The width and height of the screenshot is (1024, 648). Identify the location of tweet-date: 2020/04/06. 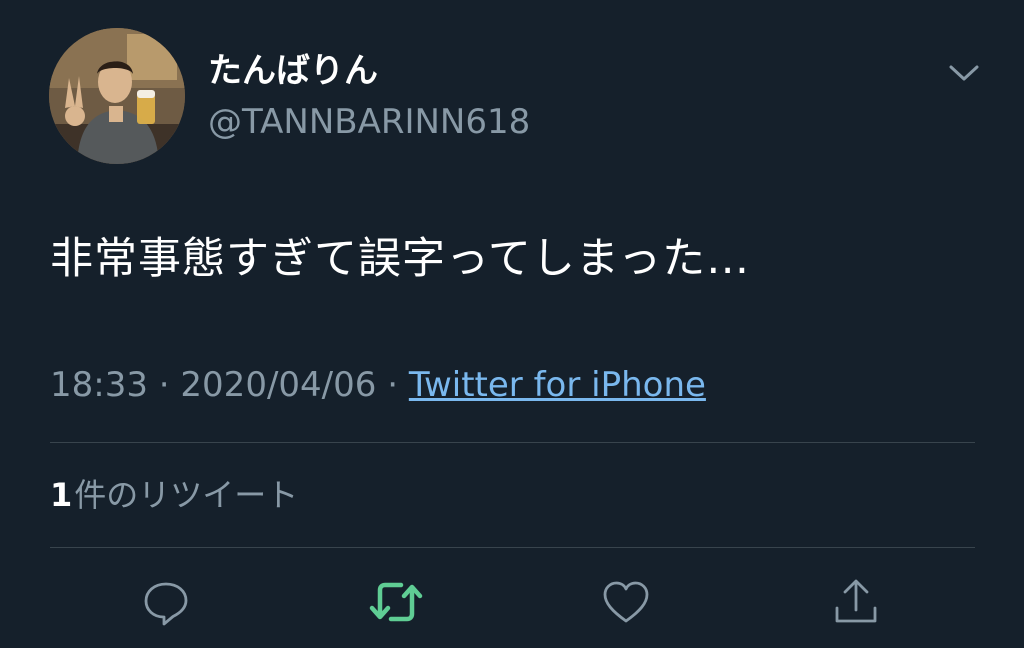
(278, 385).